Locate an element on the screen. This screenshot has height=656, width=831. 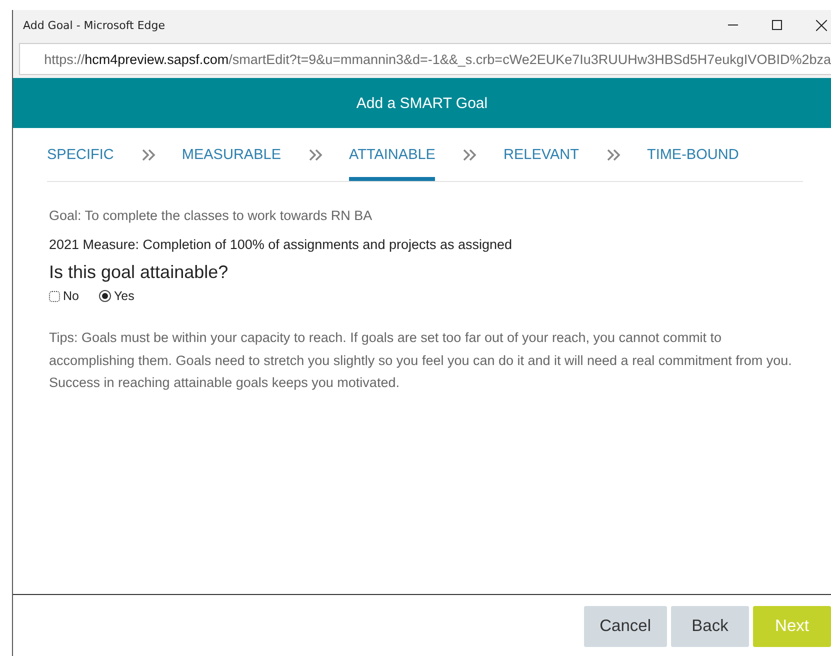
step-tab: MEASURABLE is located at coordinates (231, 154).